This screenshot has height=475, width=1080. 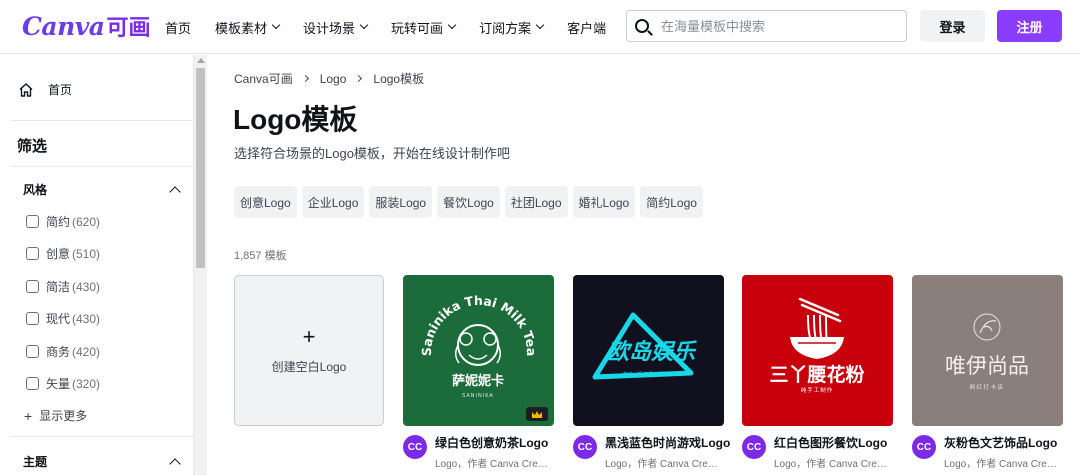 What do you see at coordinates (309, 350) in the screenshot?
I see `create-blank-logo-card: + 创建空白Logo` at bounding box center [309, 350].